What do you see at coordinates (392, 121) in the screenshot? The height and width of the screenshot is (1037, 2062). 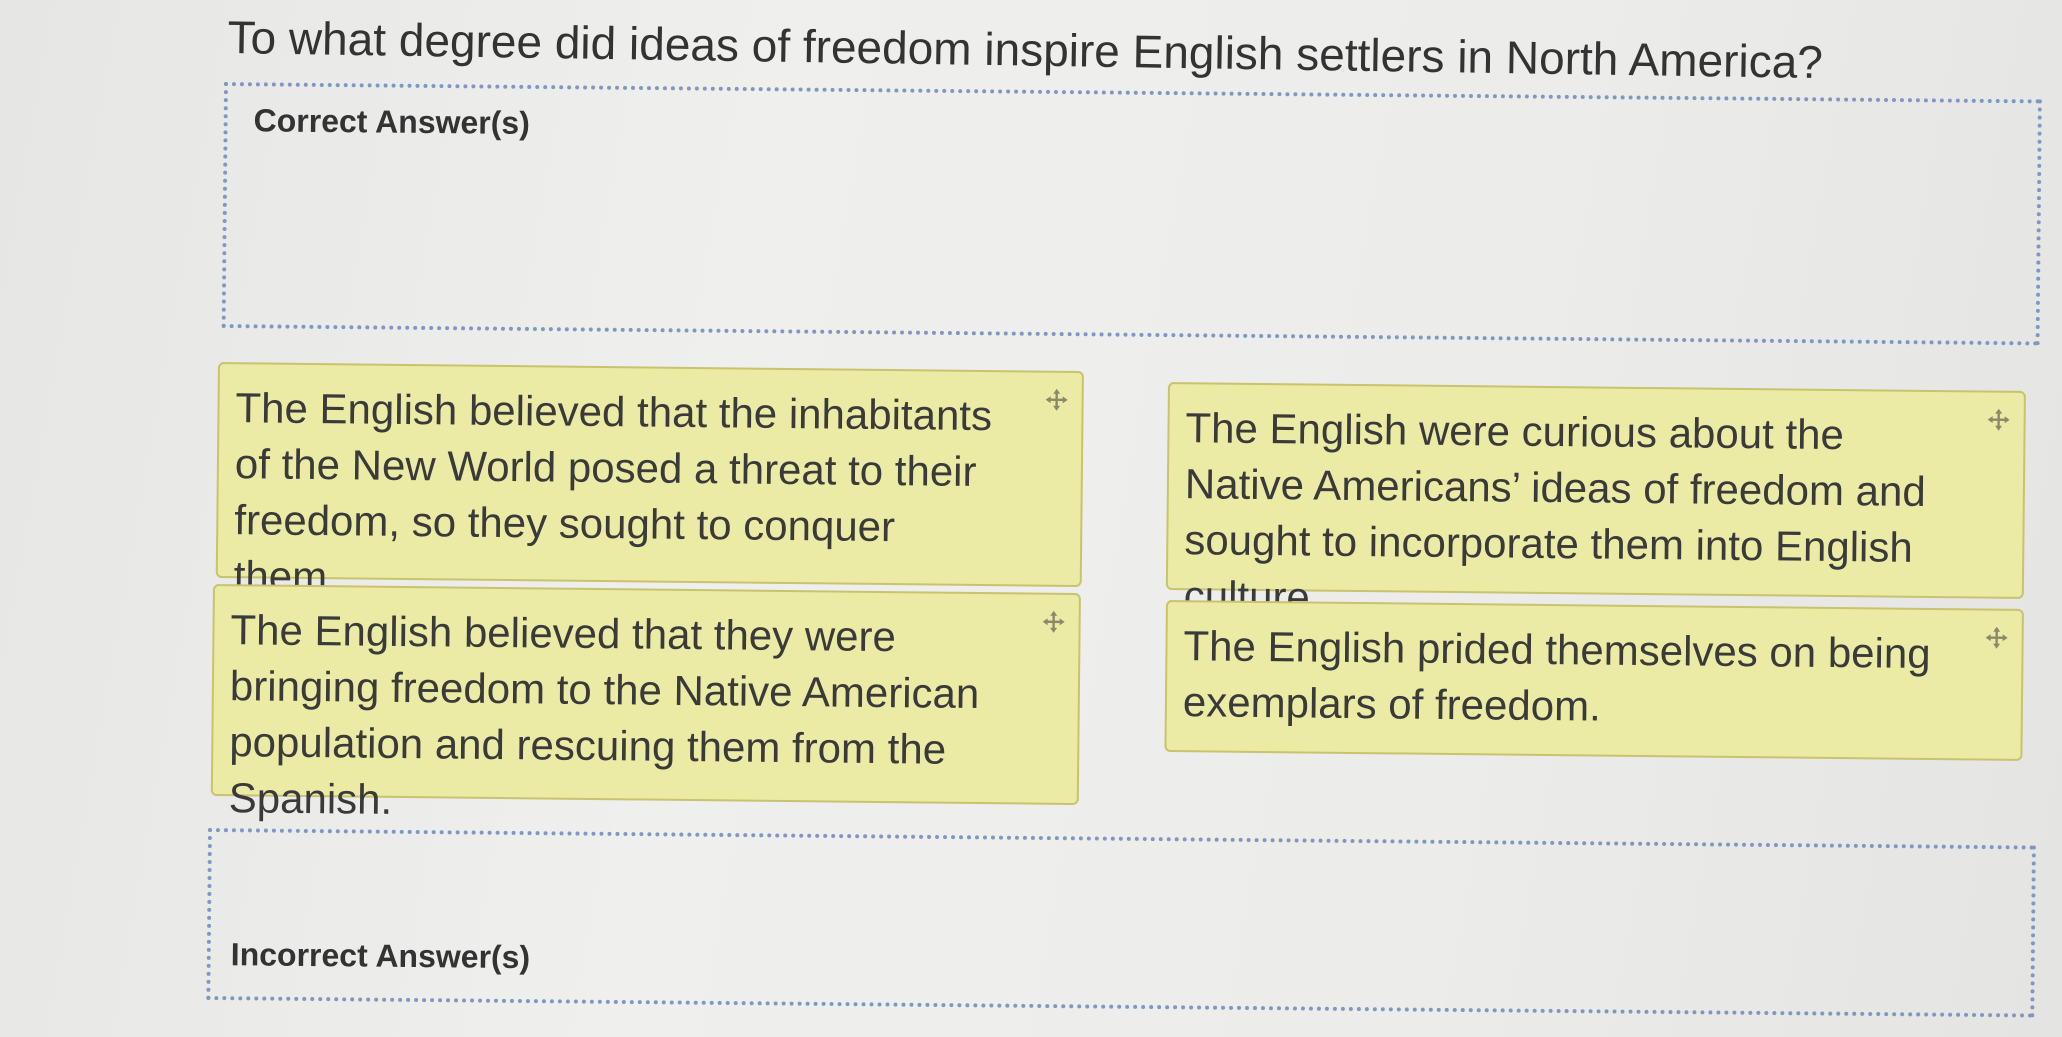 I see `correct-answers-label: Correct Answer(s)` at bounding box center [392, 121].